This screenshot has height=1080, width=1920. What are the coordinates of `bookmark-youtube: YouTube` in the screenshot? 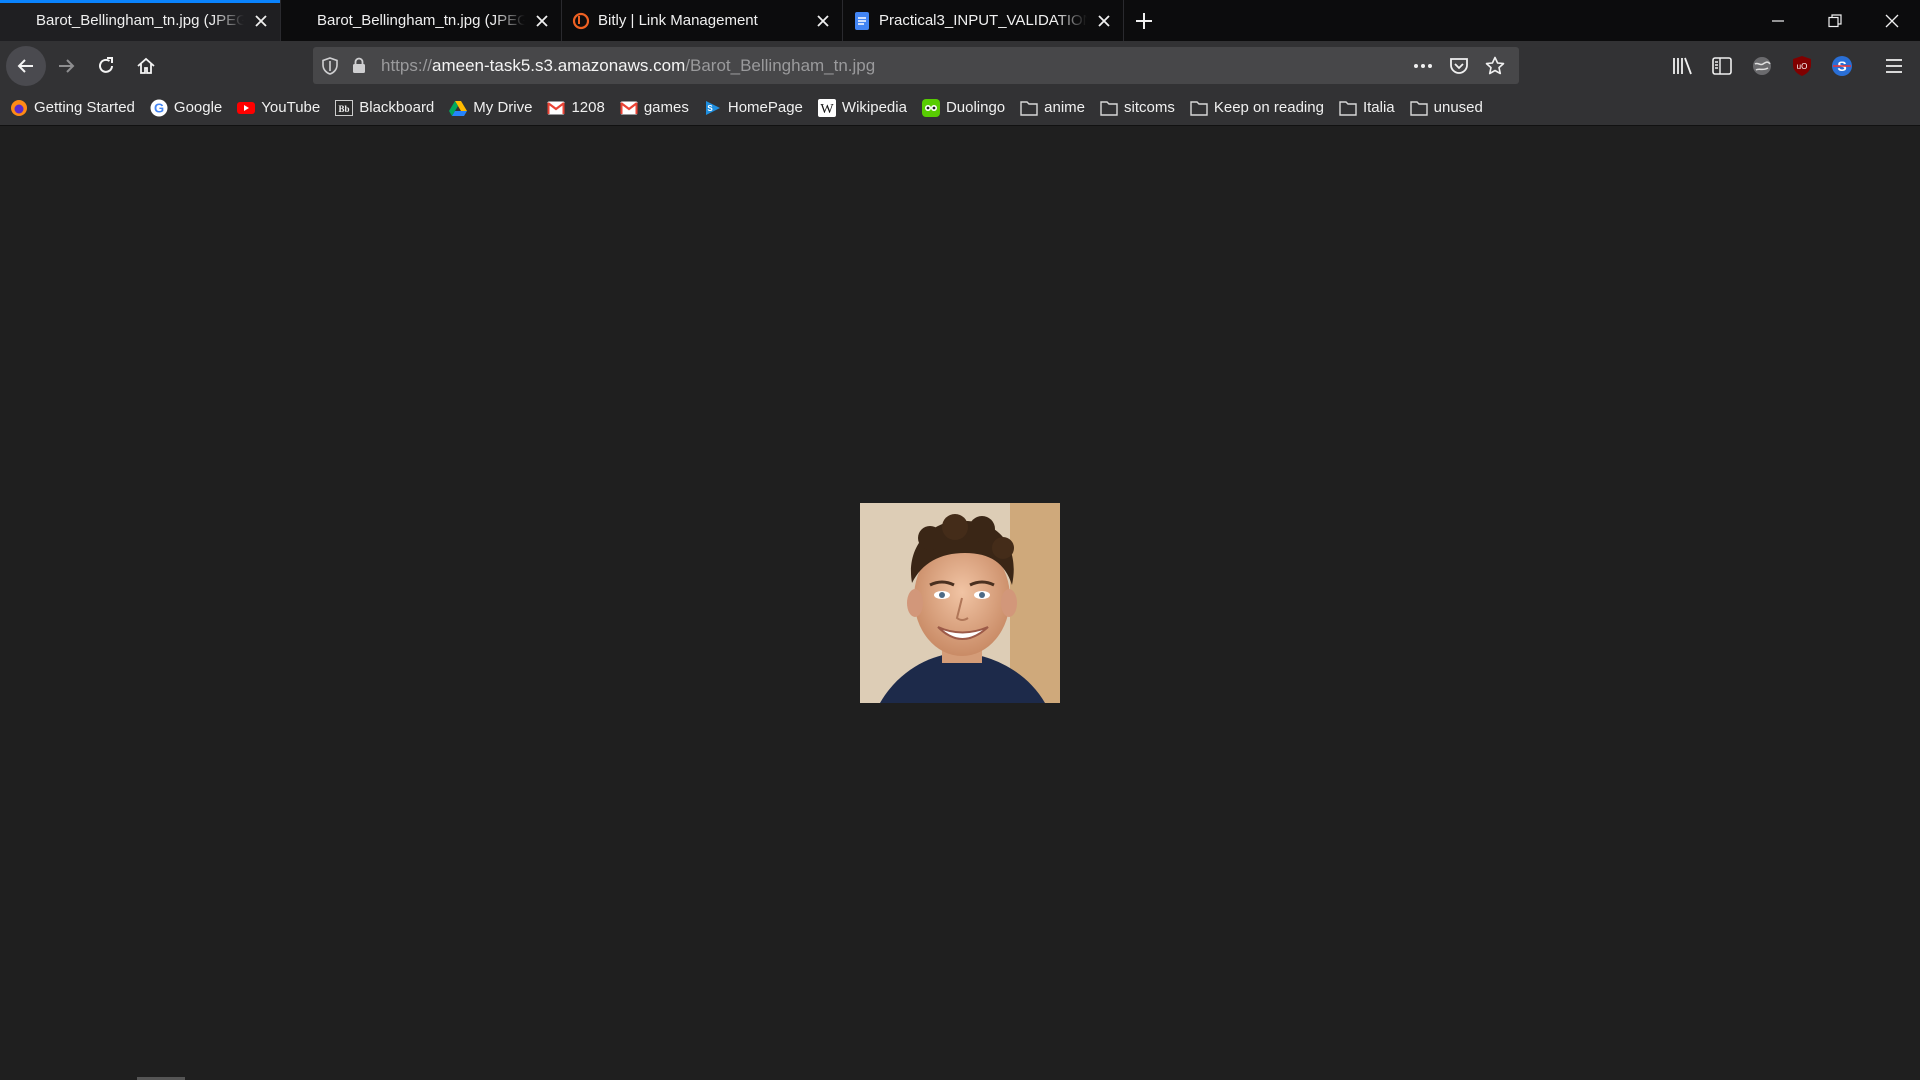 It's located at (278, 108).